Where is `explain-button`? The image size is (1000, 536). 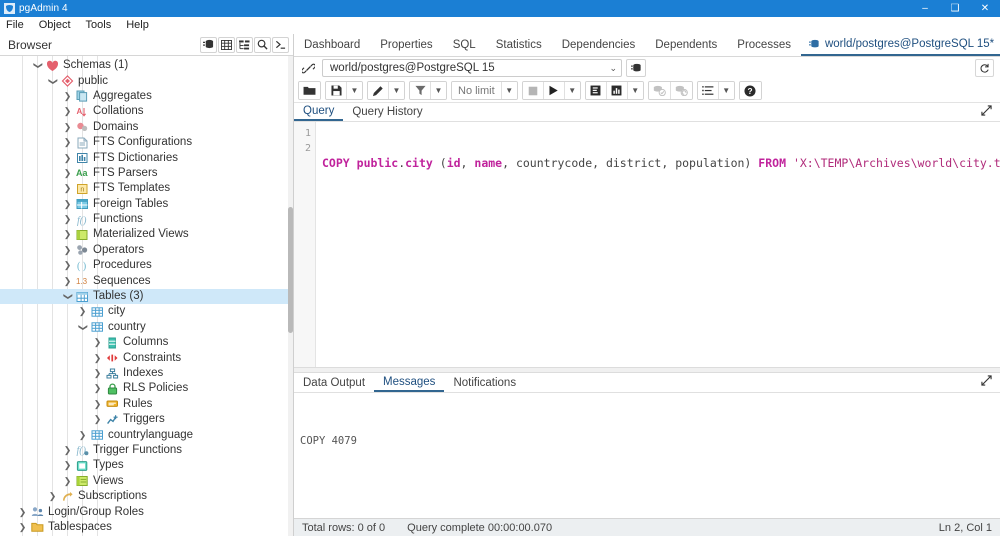
explain-button is located at coordinates (596, 90).